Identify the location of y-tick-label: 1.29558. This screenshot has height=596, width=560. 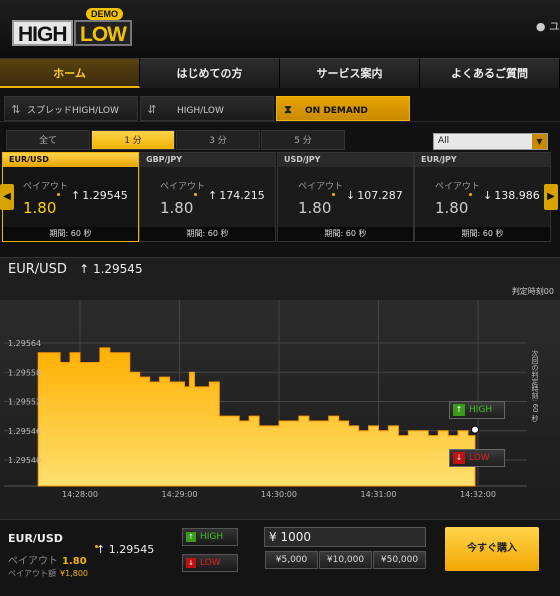
(24, 372).